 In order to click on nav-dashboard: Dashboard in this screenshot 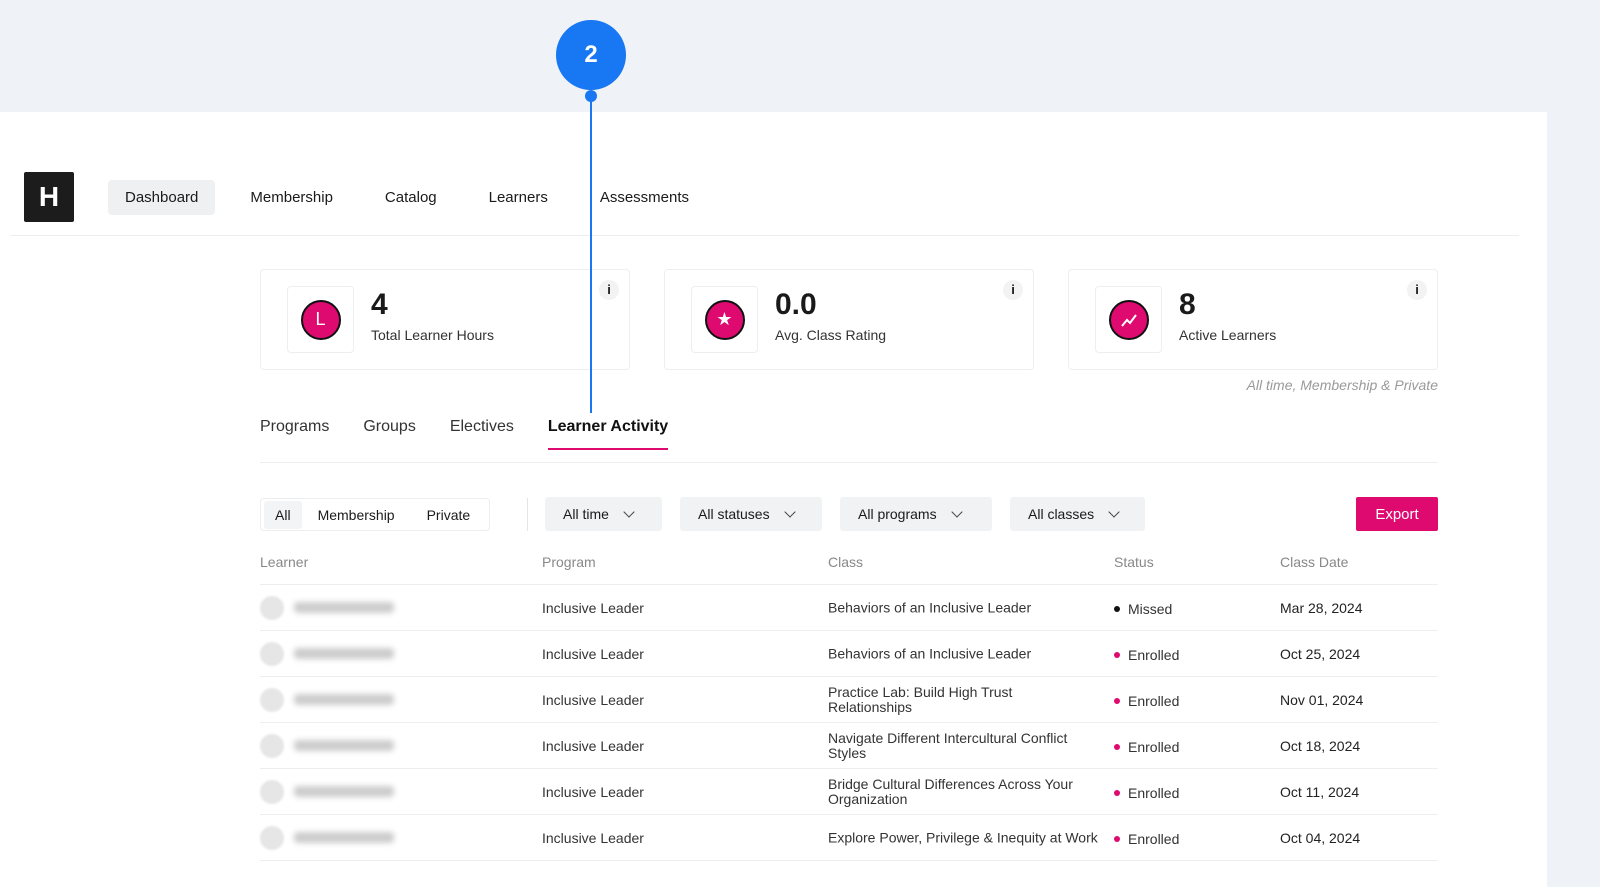, I will do `click(162, 197)`.